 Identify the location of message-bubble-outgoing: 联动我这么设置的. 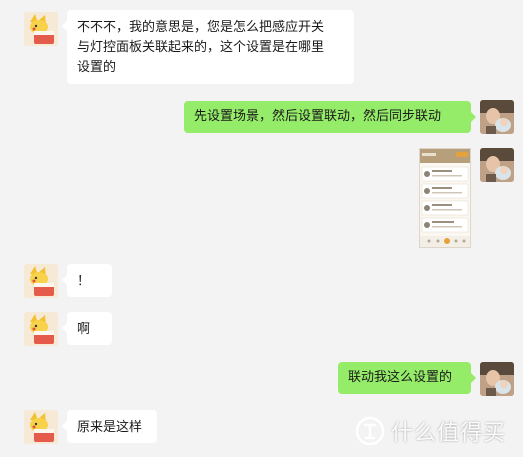
(407, 378).